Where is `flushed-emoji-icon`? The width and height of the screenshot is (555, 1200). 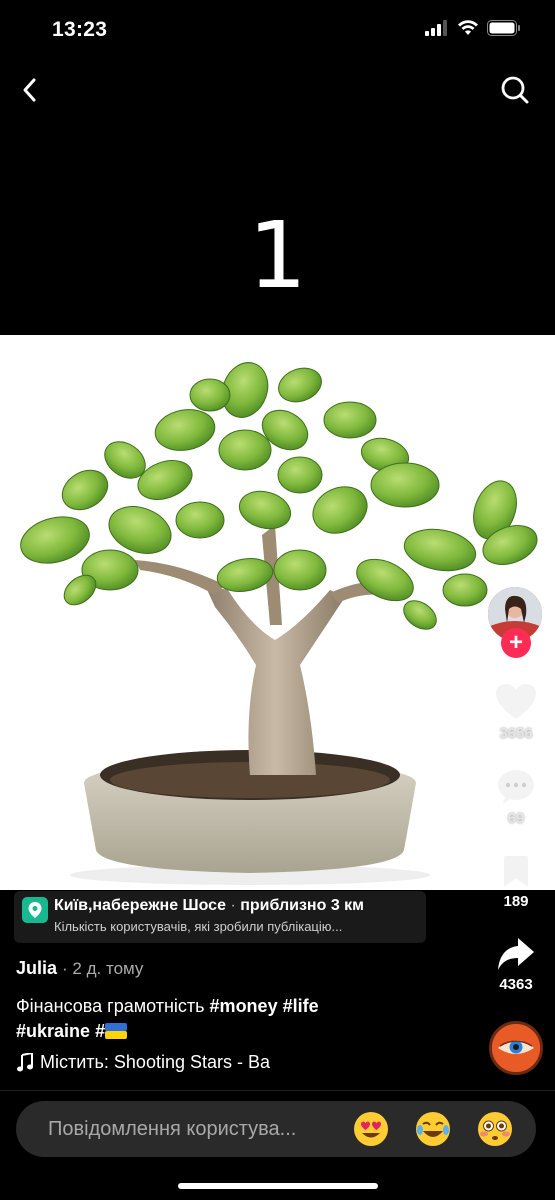
flushed-emoji-icon is located at coordinates (495, 1129).